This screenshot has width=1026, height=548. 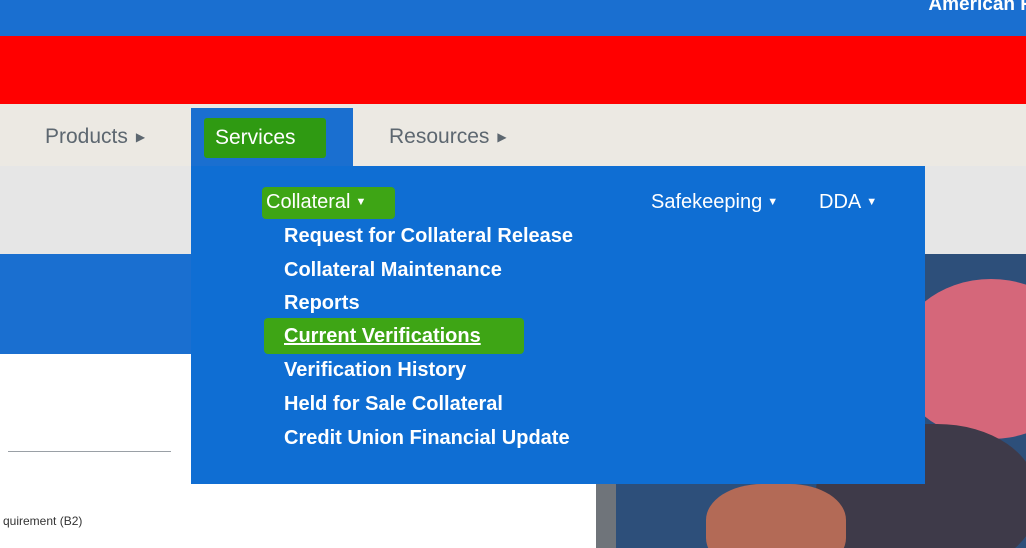 What do you see at coordinates (439, 136) in the screenshot?
I see `nav-resources-label: Resources` at bounding box center [439, 136].